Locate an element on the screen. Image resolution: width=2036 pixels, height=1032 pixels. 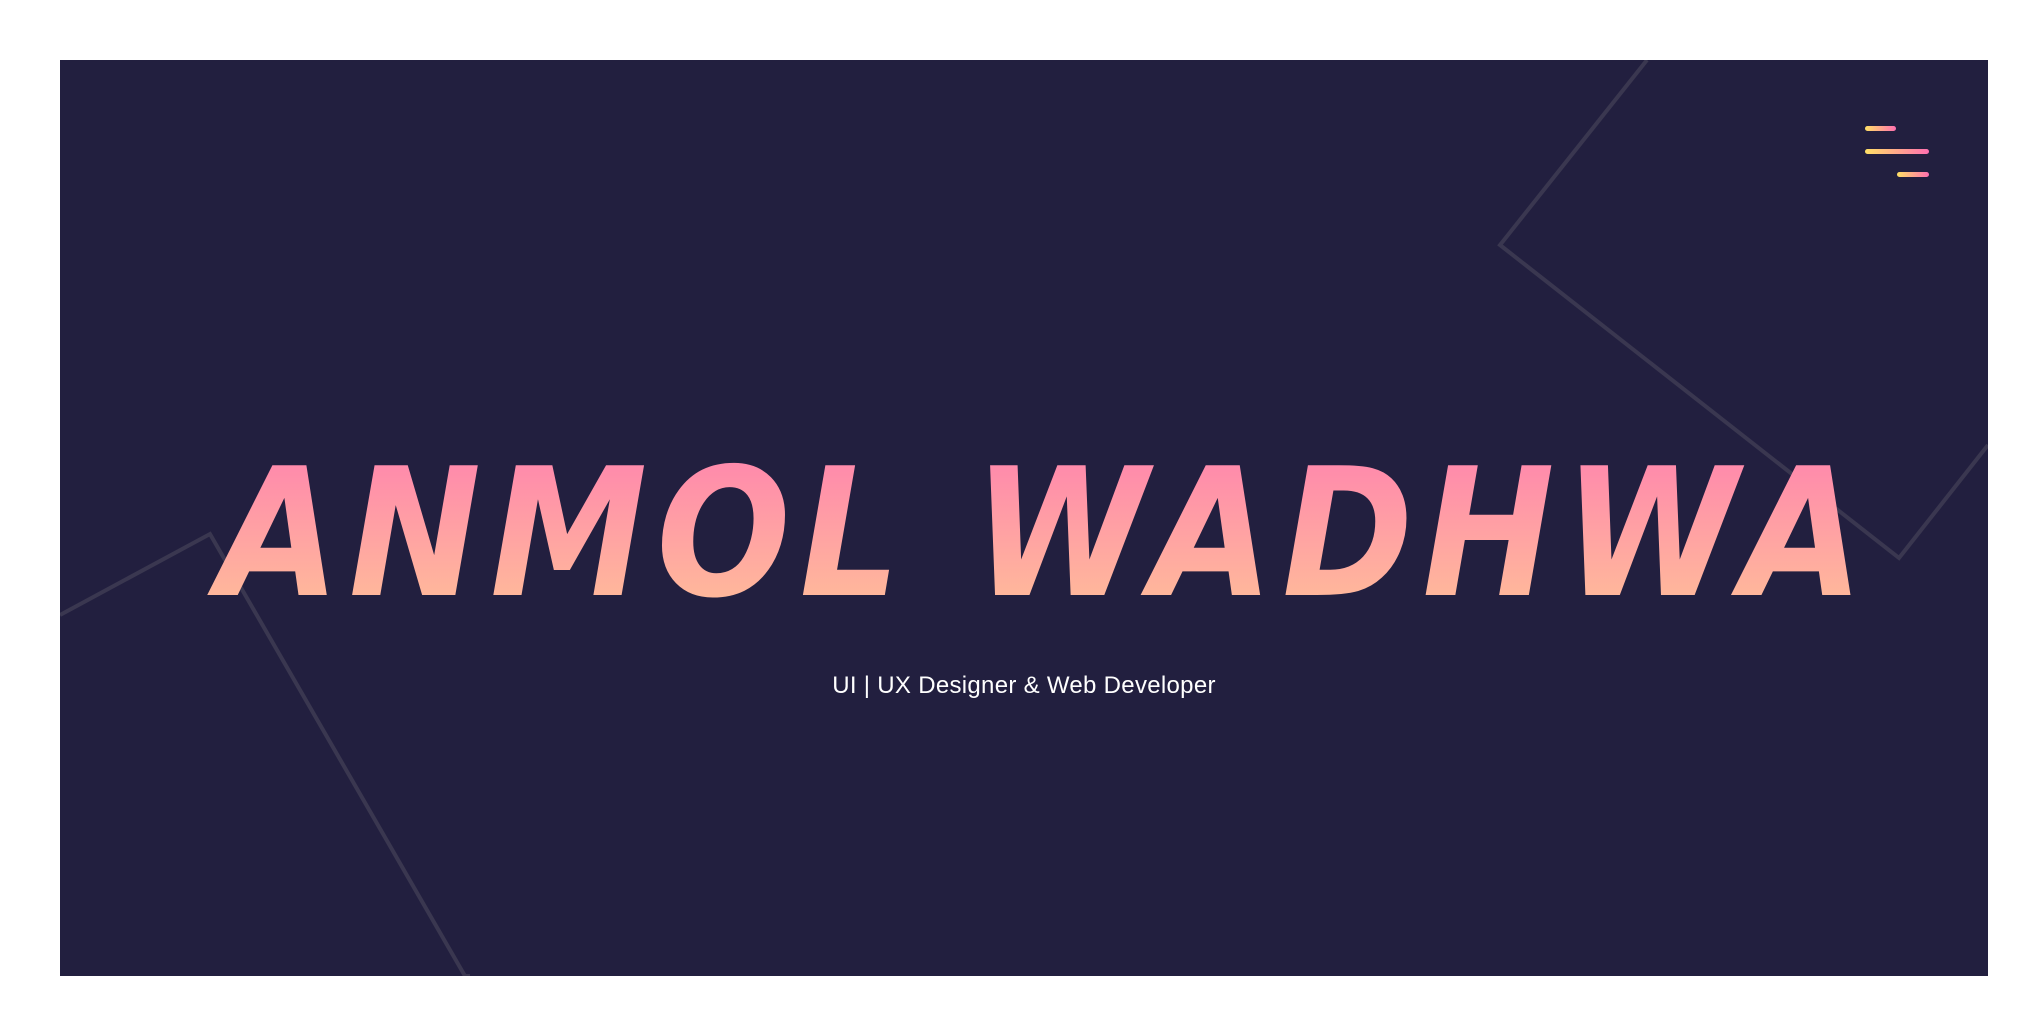
hero-tagline: UI | UX Designer & Web Developer is located at coordinates (1024, 685).